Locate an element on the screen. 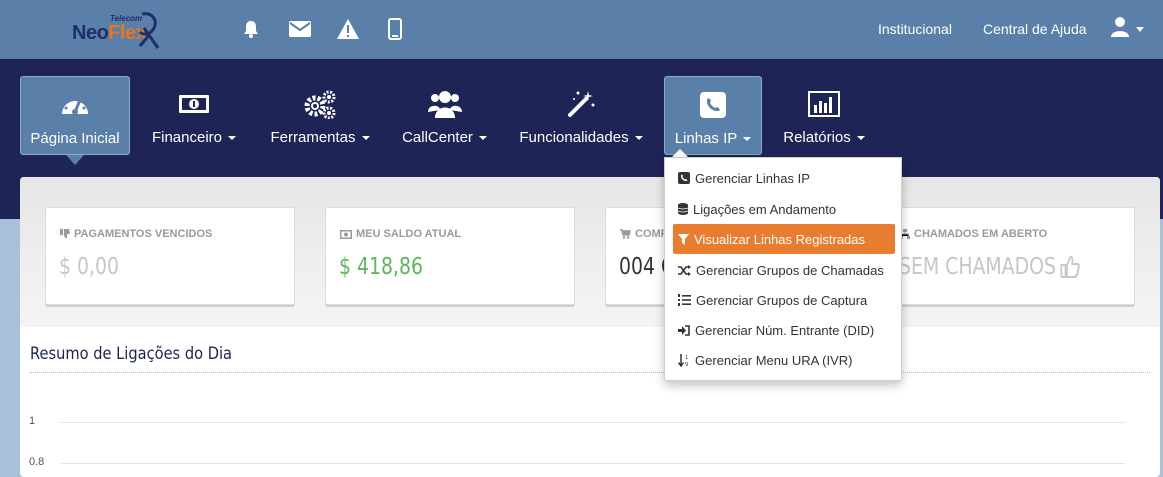 The height and width of the screenshot is (477, 1163). nav-item-linhas-ip: Linhas IP is located at coordinates (713, 115).